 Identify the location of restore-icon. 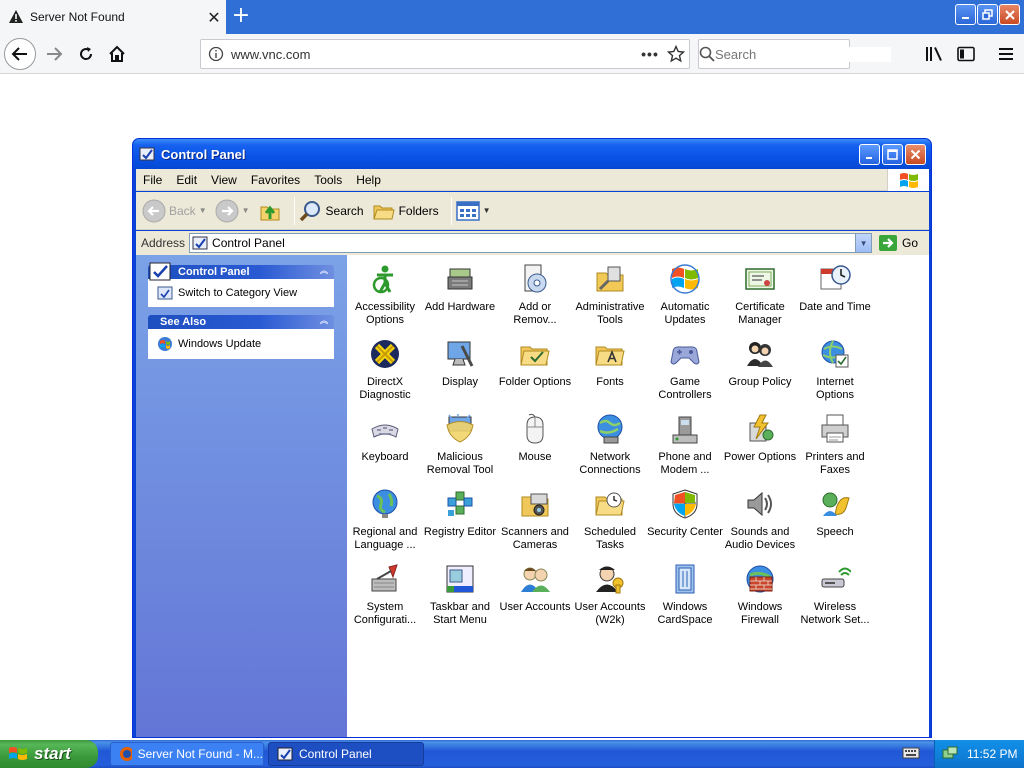
(987, 14).